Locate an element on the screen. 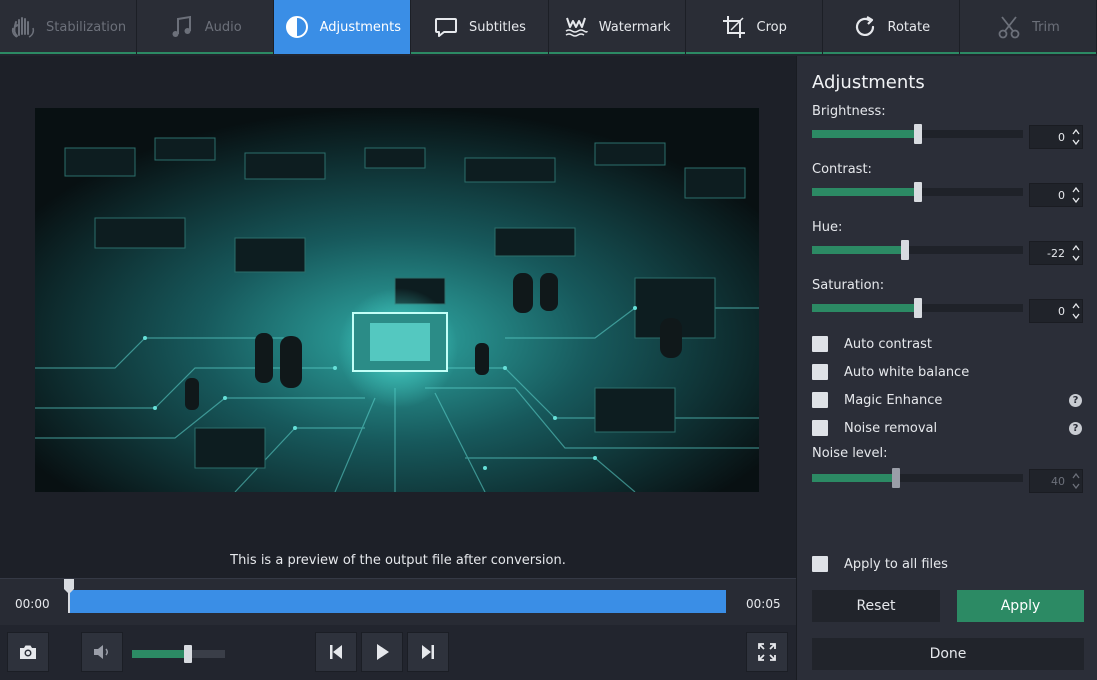 This screenshot has width=1097, height=680. magic-enhance-help-icon: ? is located at coordinates (1075, 400).